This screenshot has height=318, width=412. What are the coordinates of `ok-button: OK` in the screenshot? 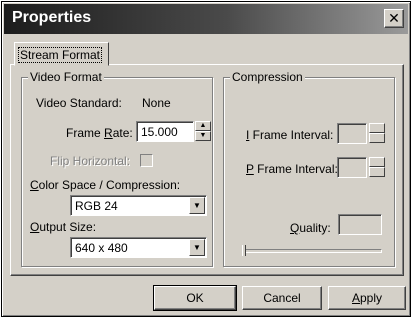 It's located at (195, 298).